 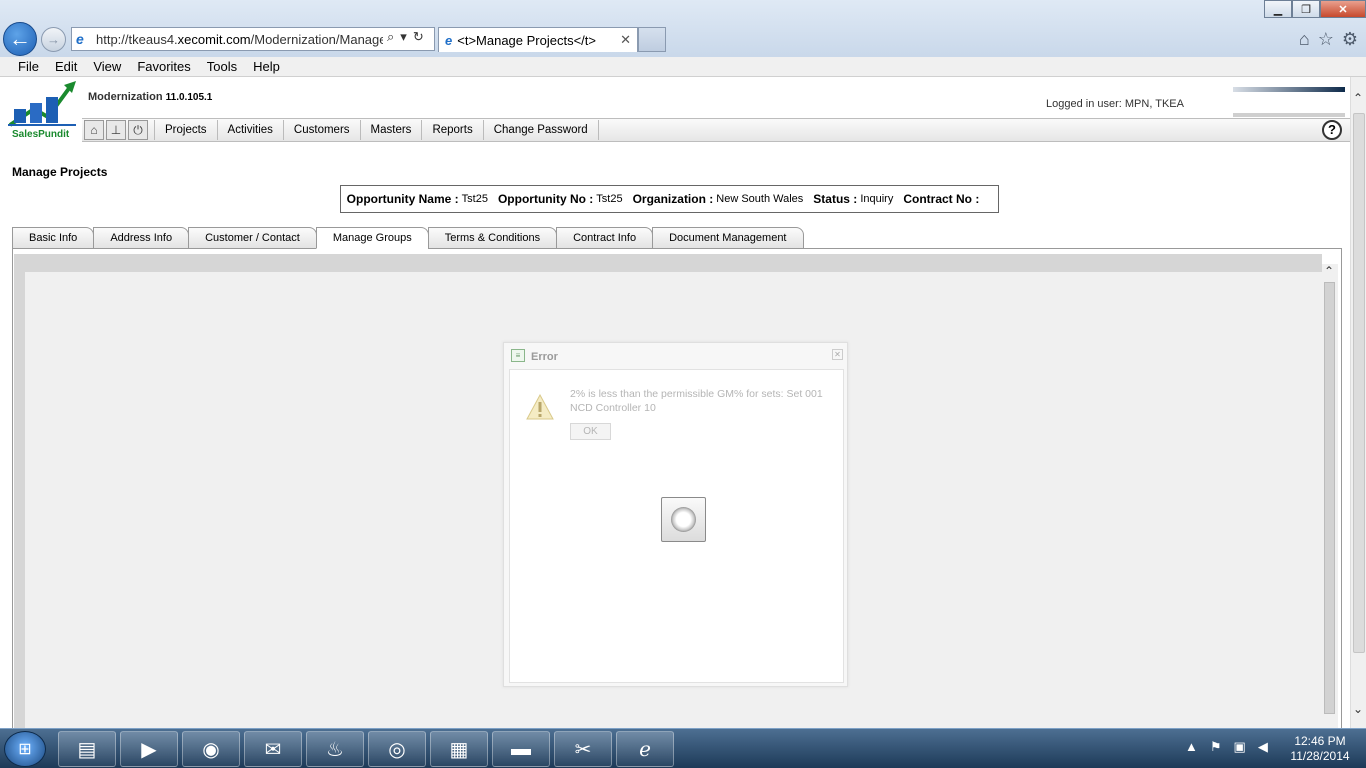 I want to click on window-controls: ▁ ❐ ✕, so click(x=1315, y=10).